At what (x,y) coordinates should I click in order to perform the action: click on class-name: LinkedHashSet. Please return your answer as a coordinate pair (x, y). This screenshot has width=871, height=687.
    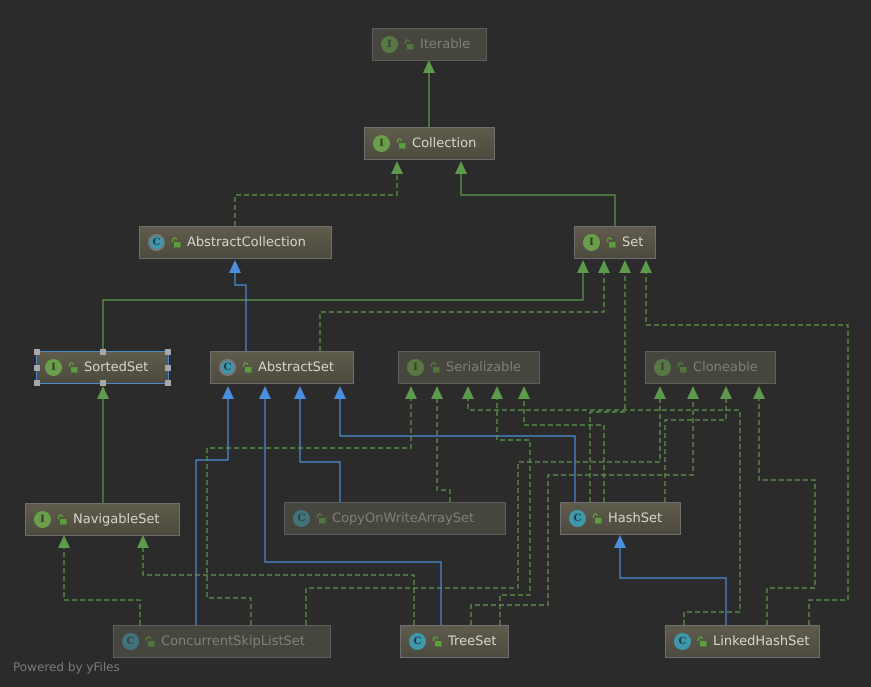
    Looking at the image, I should click on (761, 641).